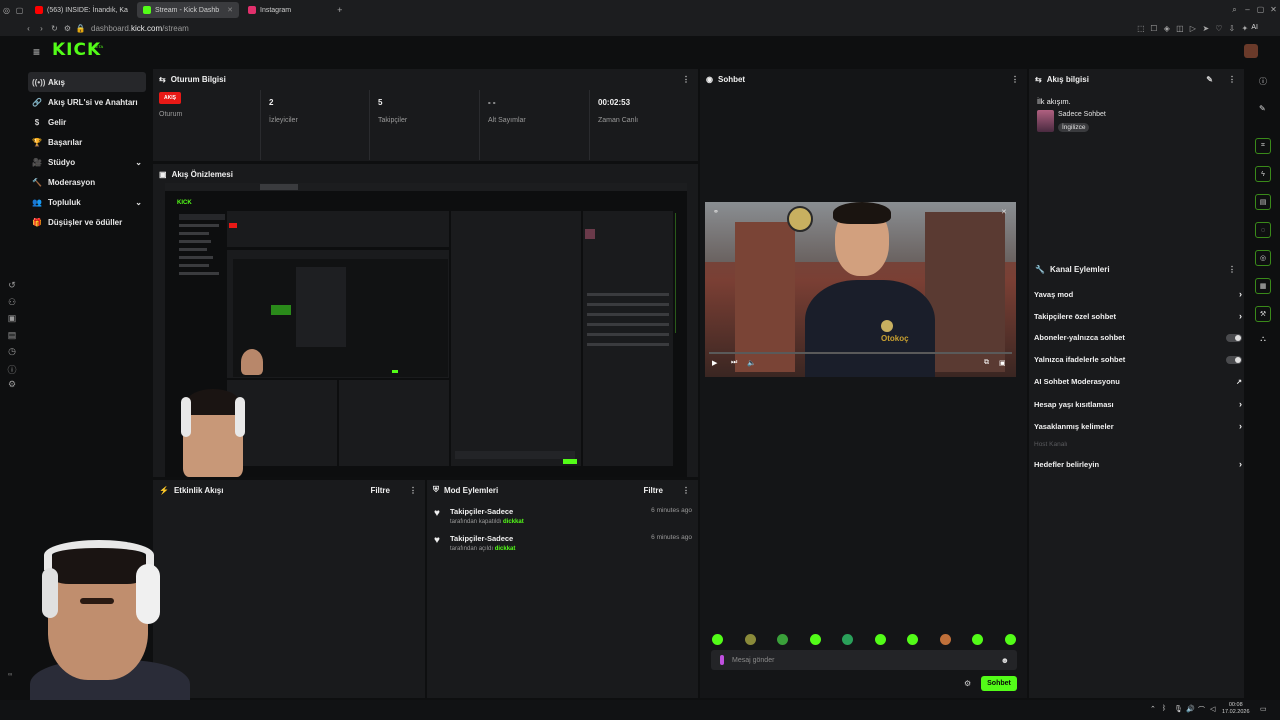 The width and height of the screenshot is (1280, 720). What do you see at coordinates (751, 363) in the screenshot?
I see `volume-icon: 🔈` at bounding box center [751, 363].